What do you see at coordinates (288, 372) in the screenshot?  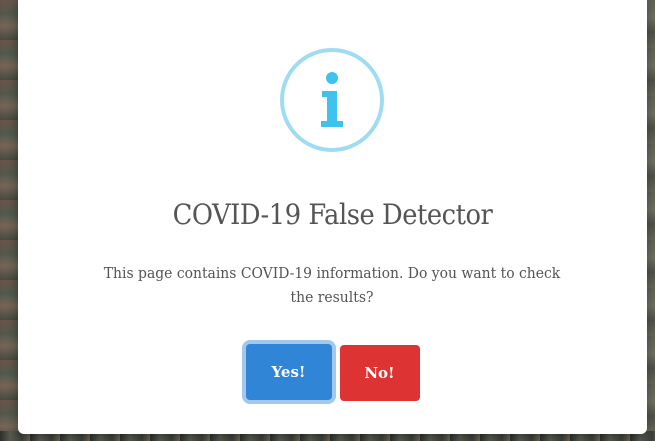 I see `confirm-button: Yes!` at bounding box center [288, 372].